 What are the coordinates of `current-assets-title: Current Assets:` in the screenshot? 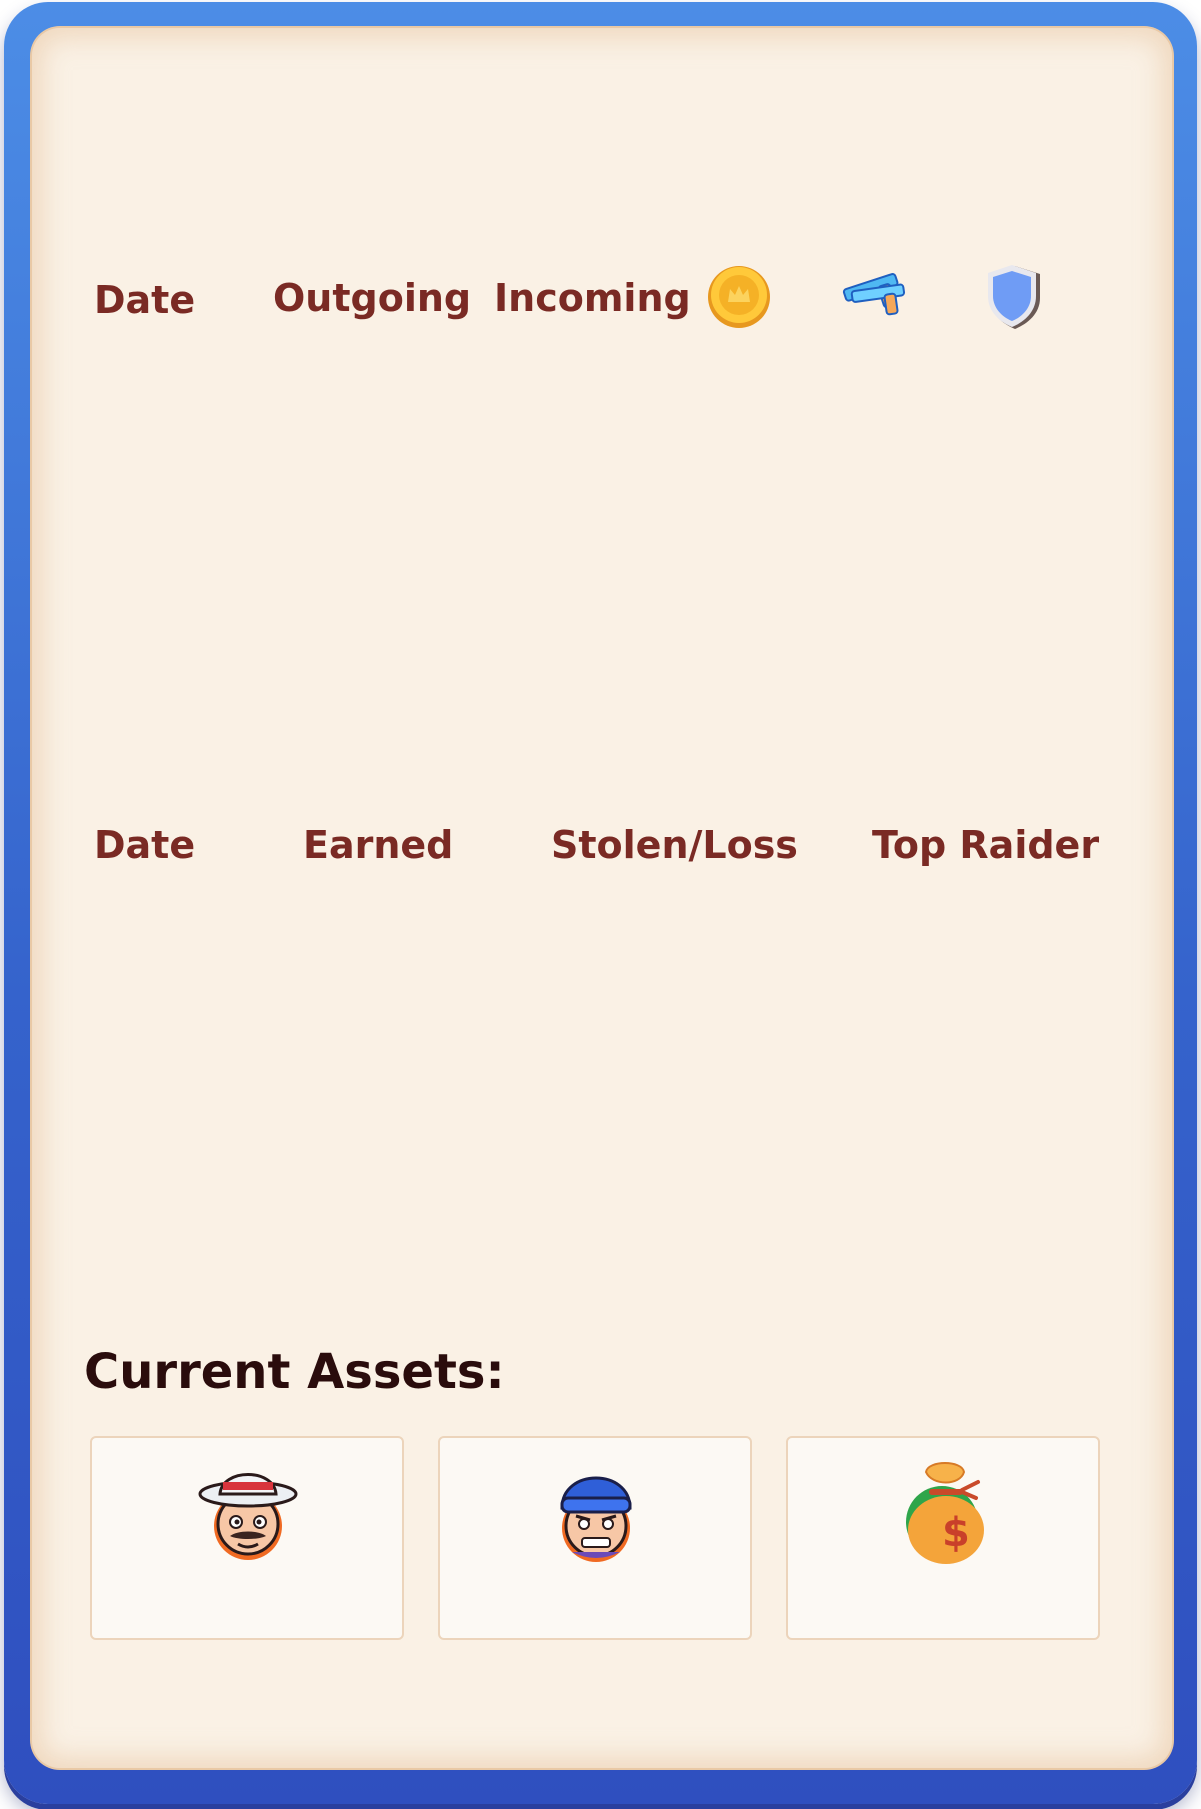 It's located at (294, 1372).